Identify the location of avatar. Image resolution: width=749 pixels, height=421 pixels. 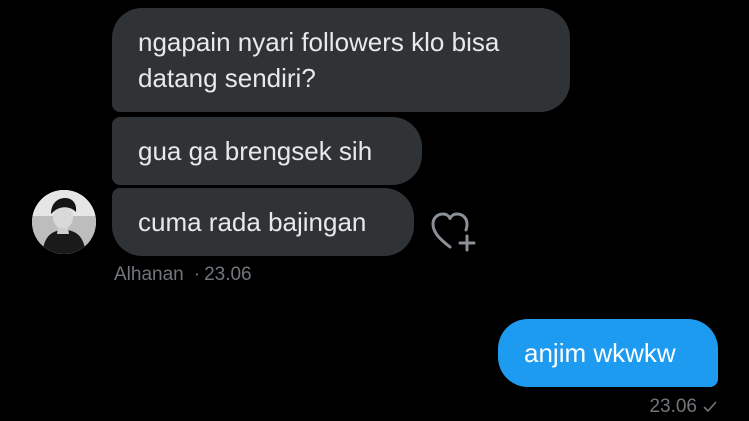
(64, 222).